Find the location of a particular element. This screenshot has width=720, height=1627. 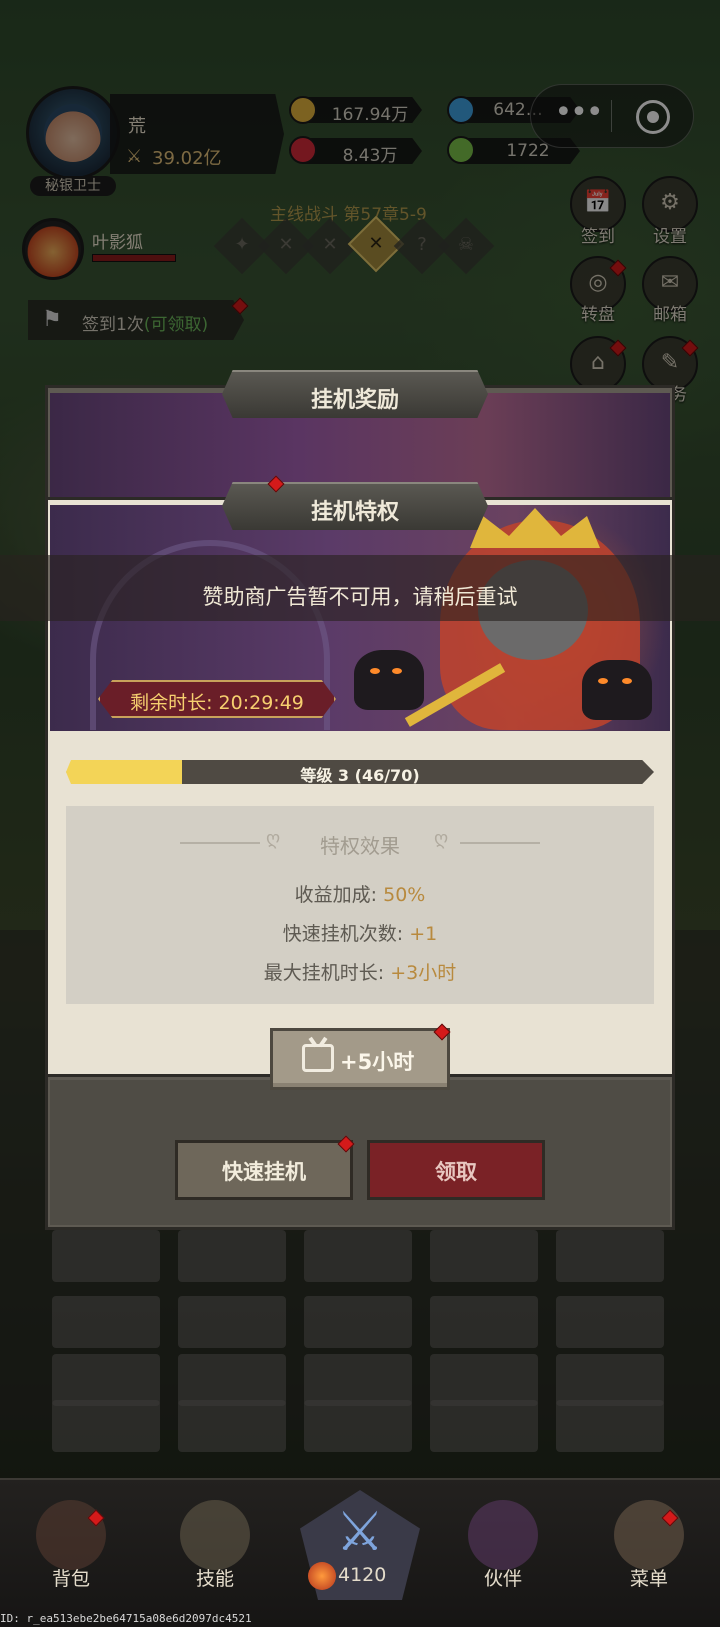

nav-label-skills: 技能 is located at coordinates (215, 1577).